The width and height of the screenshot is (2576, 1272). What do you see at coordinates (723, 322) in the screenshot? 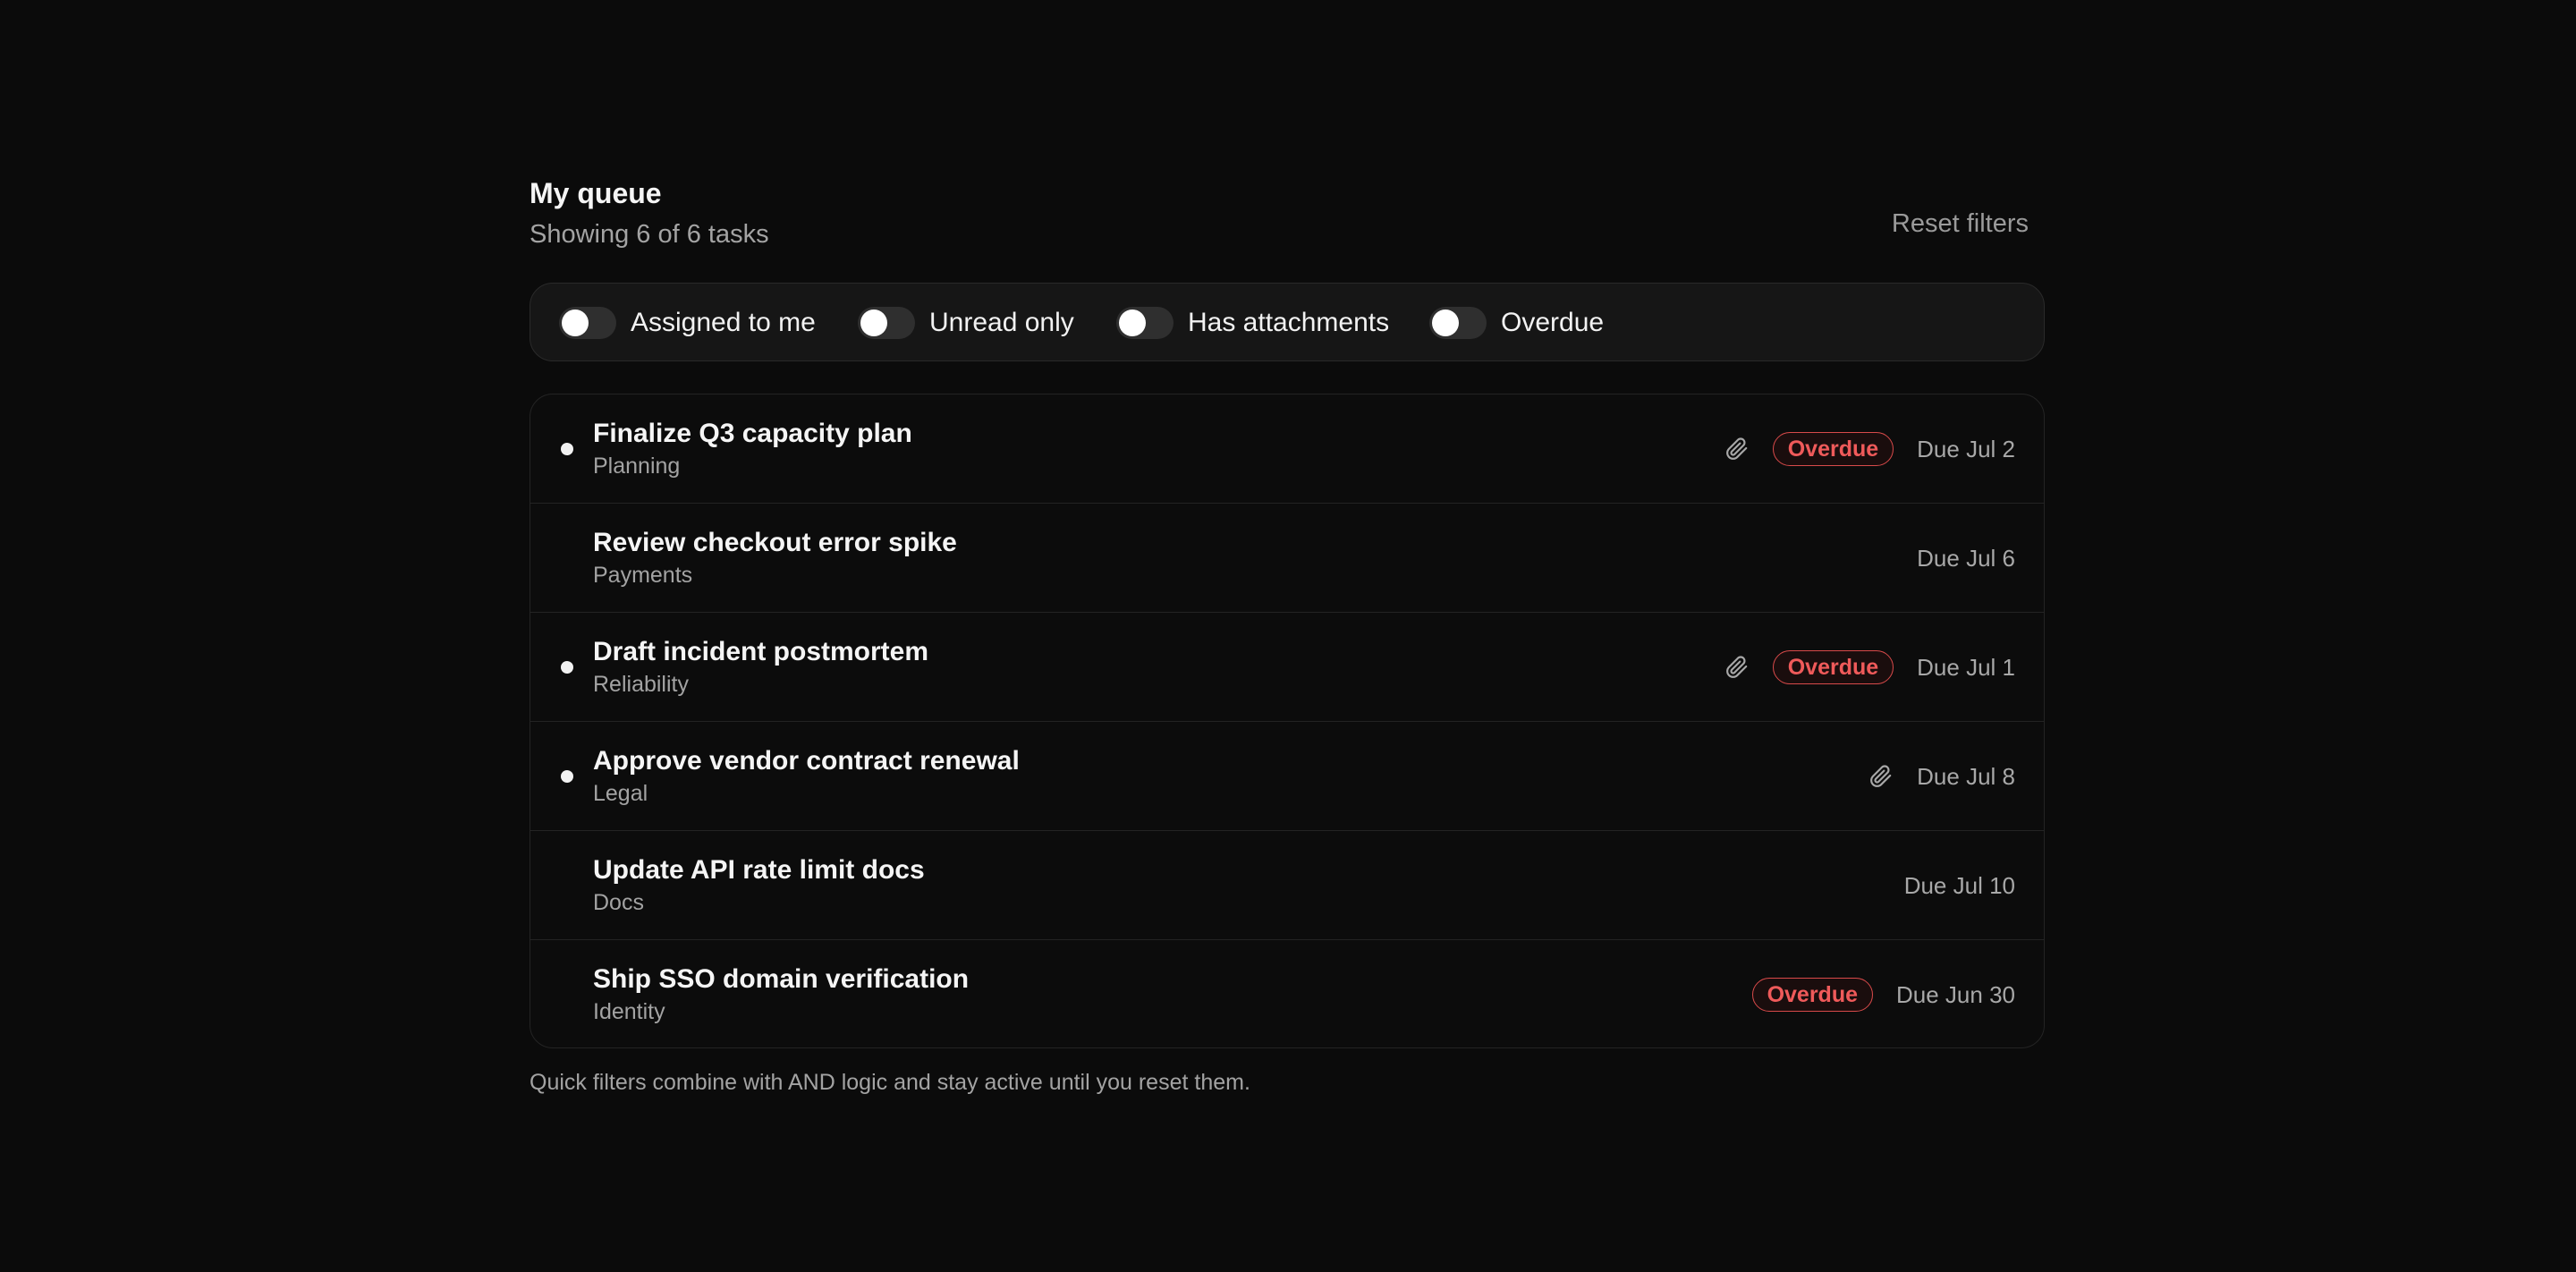
I see `filter-label: Assigned to me` at bounding box center [723, 322].